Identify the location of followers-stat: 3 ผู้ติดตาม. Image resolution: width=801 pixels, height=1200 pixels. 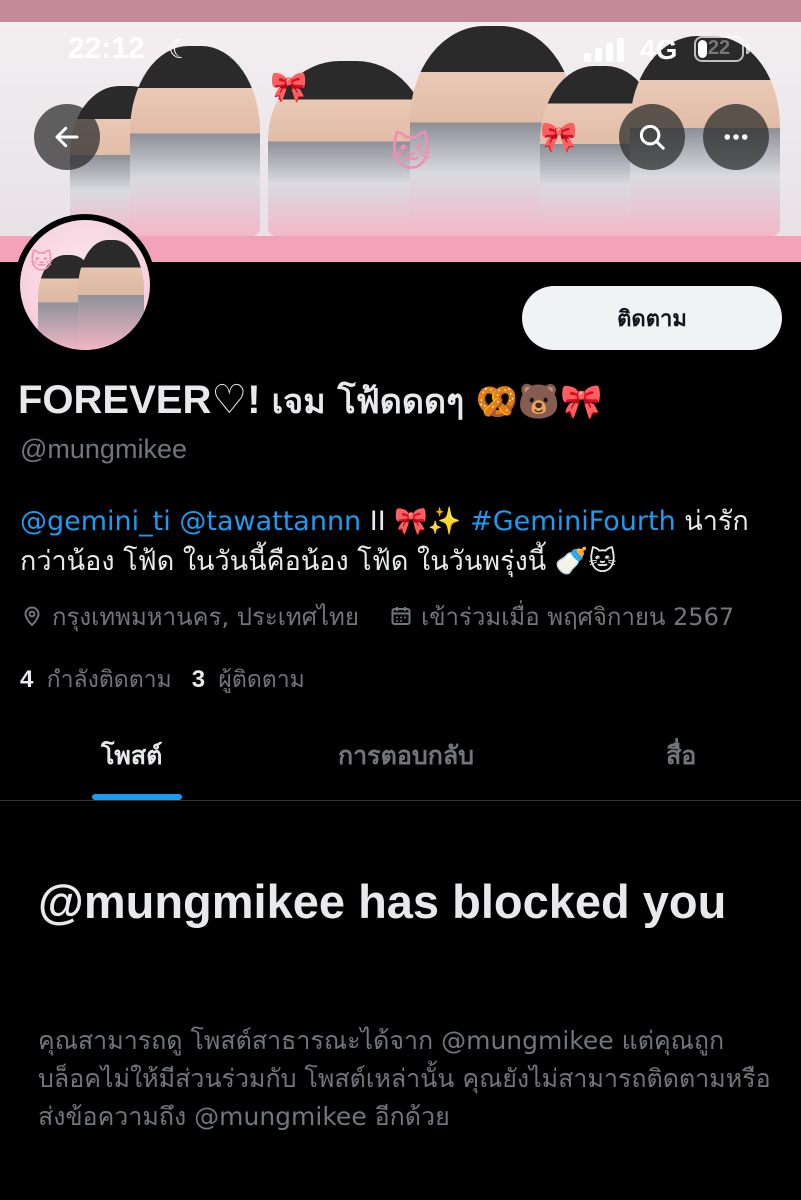
(248, 680).